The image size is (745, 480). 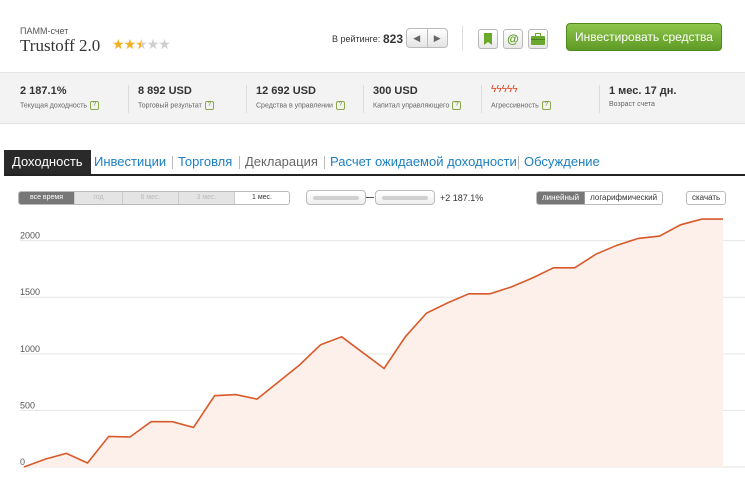 What do you see at coordinates (417, 38) in the screenshot?
I see `arrow-left-icon: ◀` at bounding box center [417, 38].